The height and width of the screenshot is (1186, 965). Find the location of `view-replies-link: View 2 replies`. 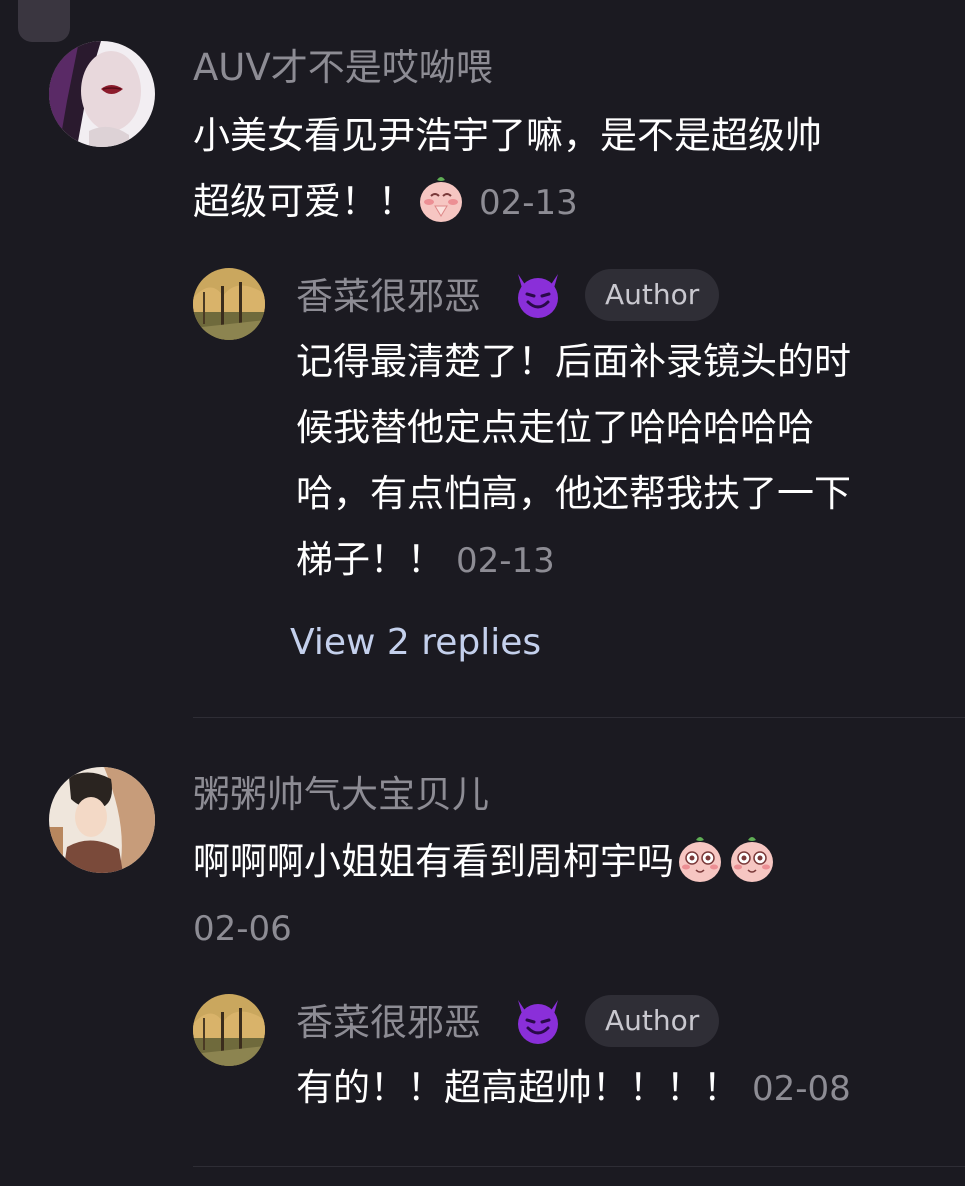

view-replies-link: View 2 replies is located at coordinates (415, 643).